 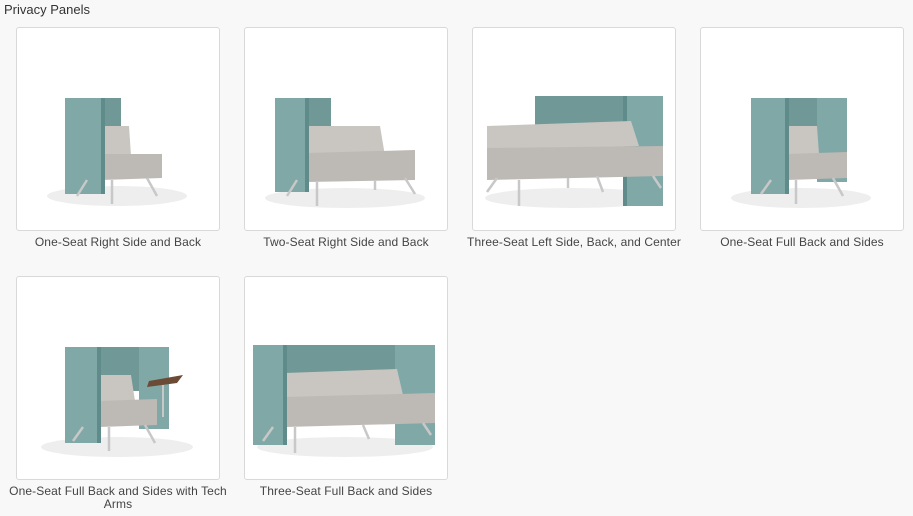 What do you see at coordinates (346, 491) in the screenshot?
I see `product-label: Three-Seat Full Back and Sides` at bounding box center [346, 491].